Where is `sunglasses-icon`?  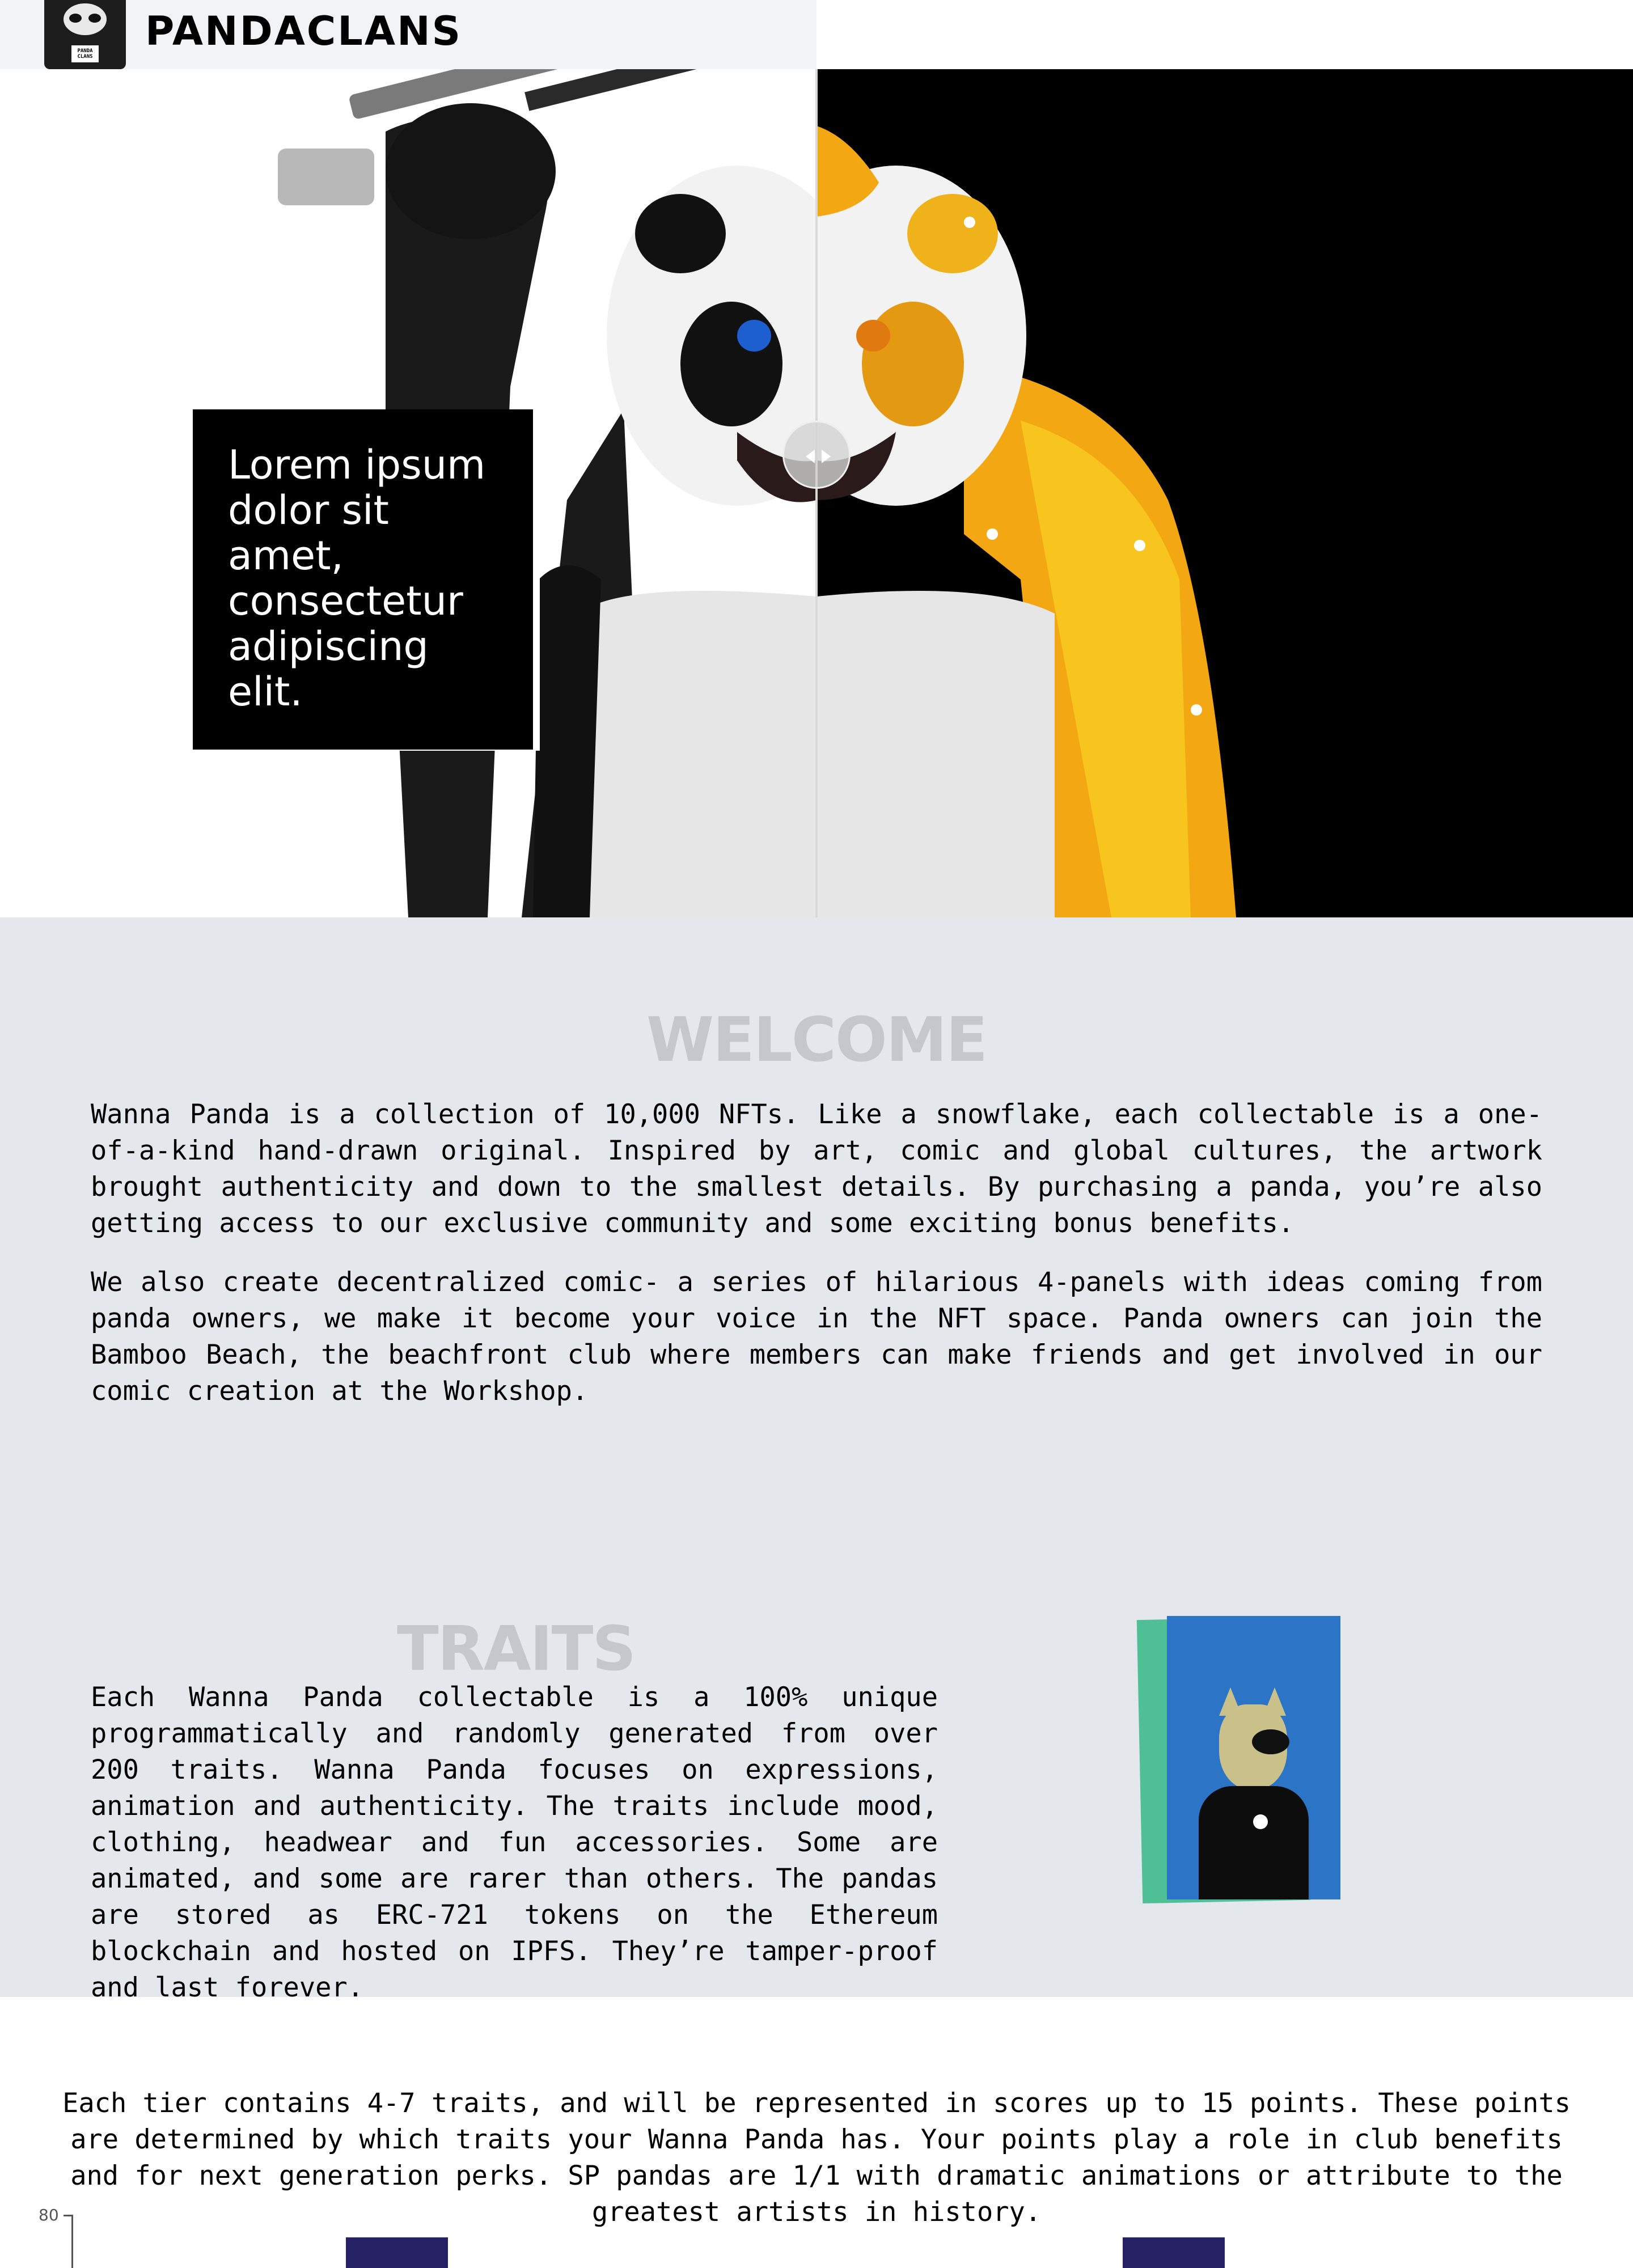 sunglasses-icon is located at coordinates (1271, 1741).